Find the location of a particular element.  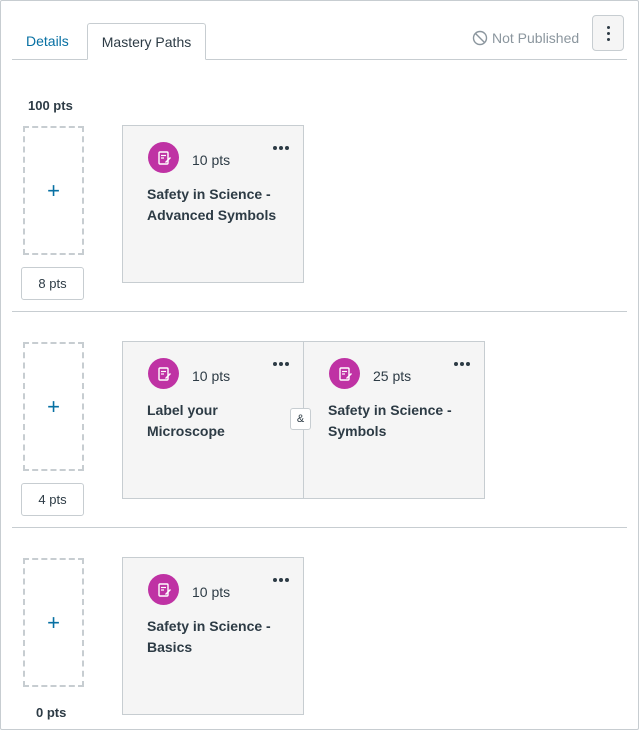

options-menu-button is located at coordinates (608, 33).